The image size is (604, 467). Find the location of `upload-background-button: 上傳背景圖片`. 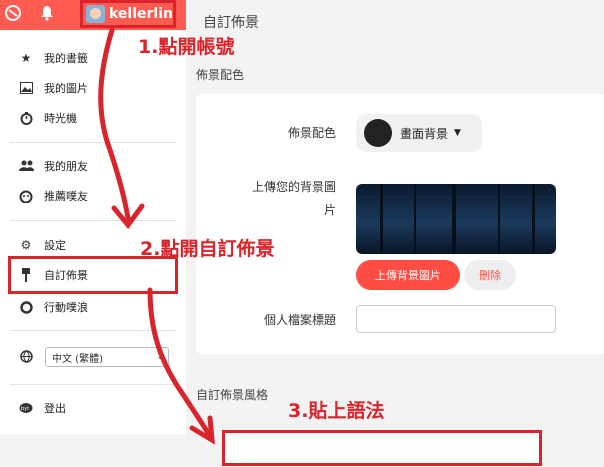

upload-background-button: 上傳背景圖片 is located at coordinates (408, 275).